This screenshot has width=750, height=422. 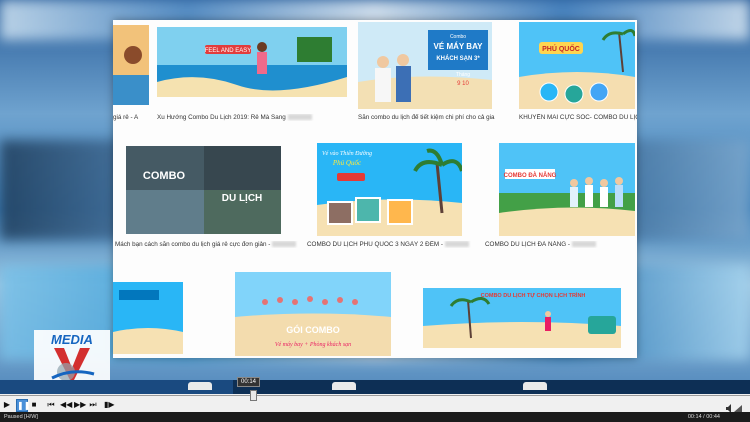 What do you see at coordinates (459, 46) in the screenshot?
I see `thumb-text-ve-may-bay: VÉ MÁY BAY` at bounding box center [459, 46].